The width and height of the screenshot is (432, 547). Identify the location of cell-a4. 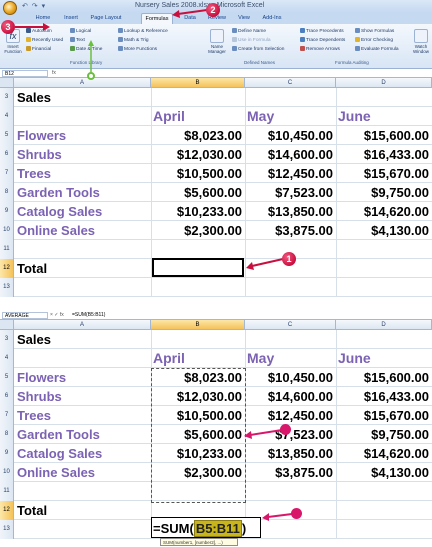
(83, 358).